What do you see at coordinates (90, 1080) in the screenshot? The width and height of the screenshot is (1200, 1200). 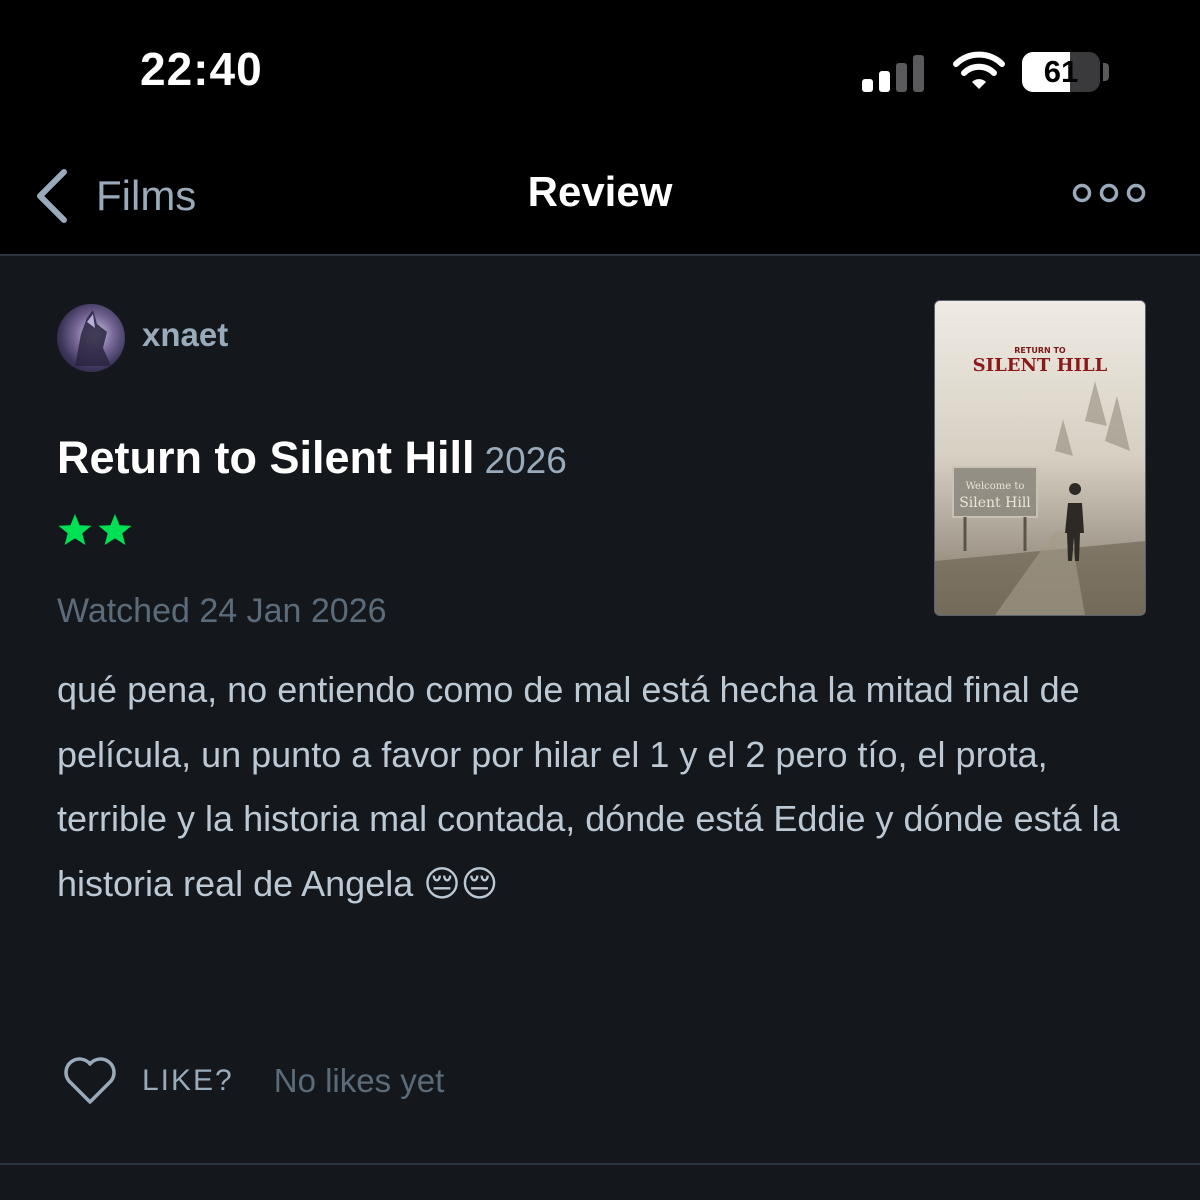 I see `heart-icon` at bounding box center [90, 1080].